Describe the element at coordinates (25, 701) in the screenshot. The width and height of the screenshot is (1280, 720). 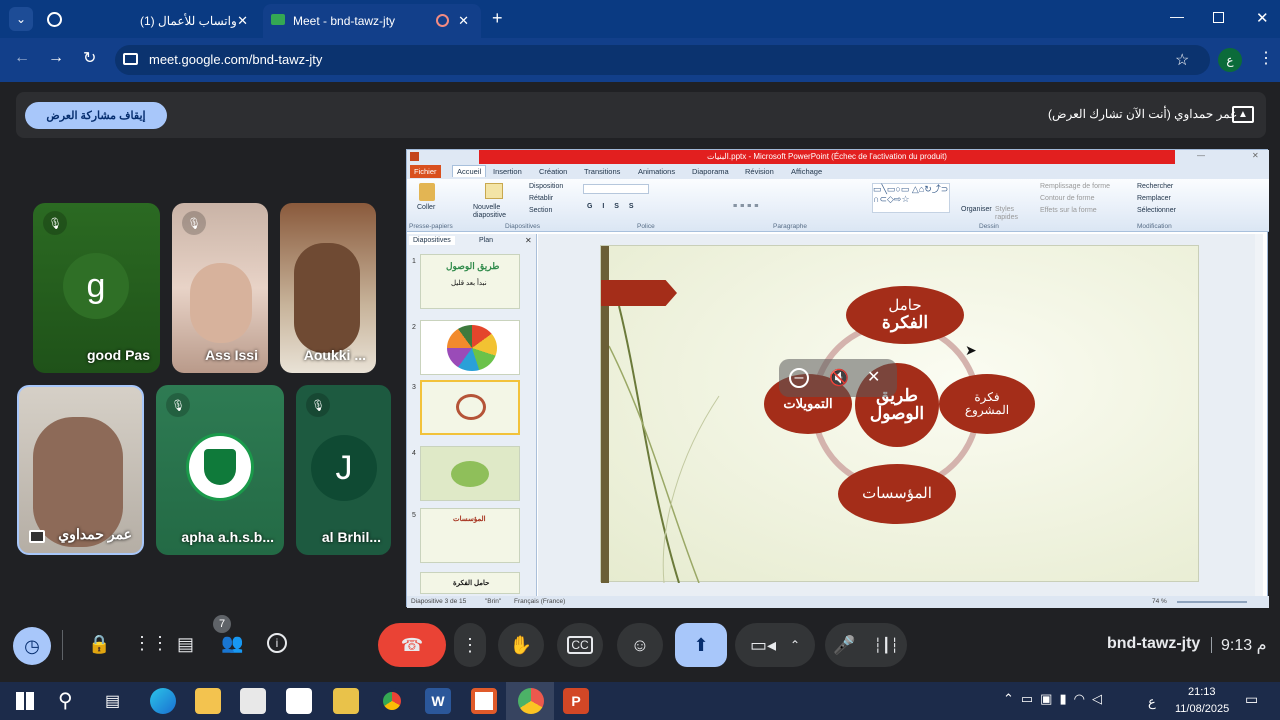
I see `start-icon` at that location.